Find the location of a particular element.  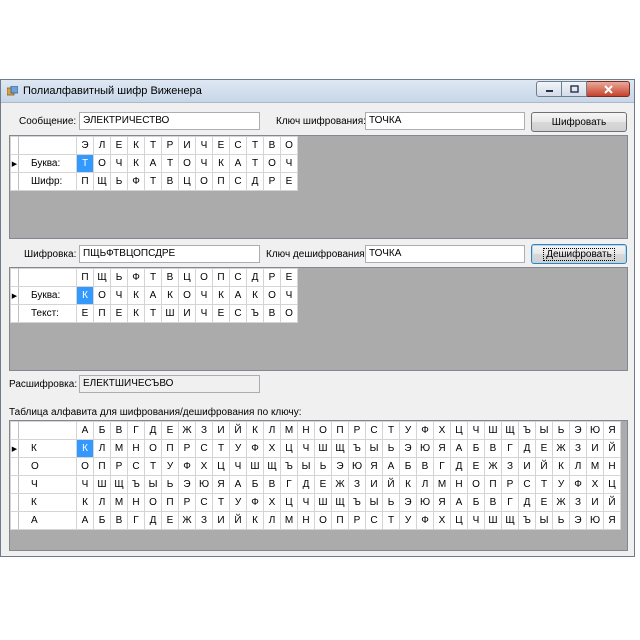

decrypt-button: Дешифровать is located at coordinates (579, 254).